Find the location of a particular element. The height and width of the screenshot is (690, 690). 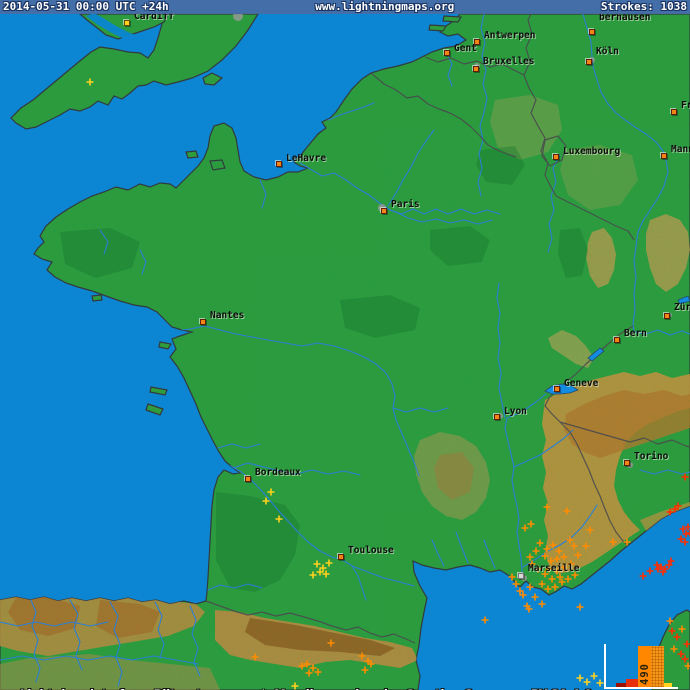

strokes-counter: Strokes: 1038 is located at coordinates (643, 6).